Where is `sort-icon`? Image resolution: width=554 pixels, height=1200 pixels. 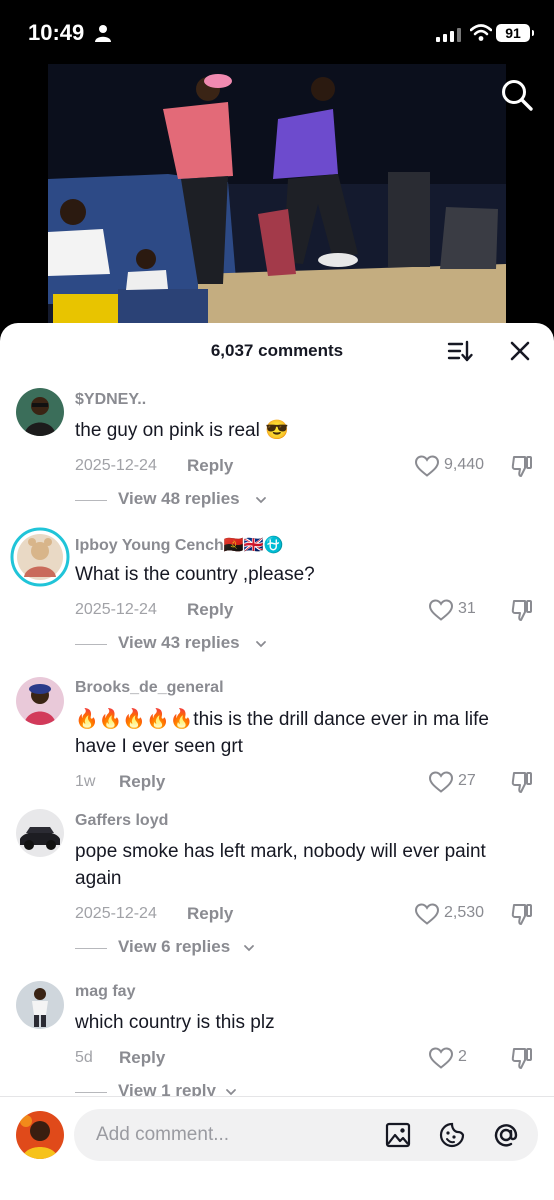 sort-icon is located at coordinates (460, 351).